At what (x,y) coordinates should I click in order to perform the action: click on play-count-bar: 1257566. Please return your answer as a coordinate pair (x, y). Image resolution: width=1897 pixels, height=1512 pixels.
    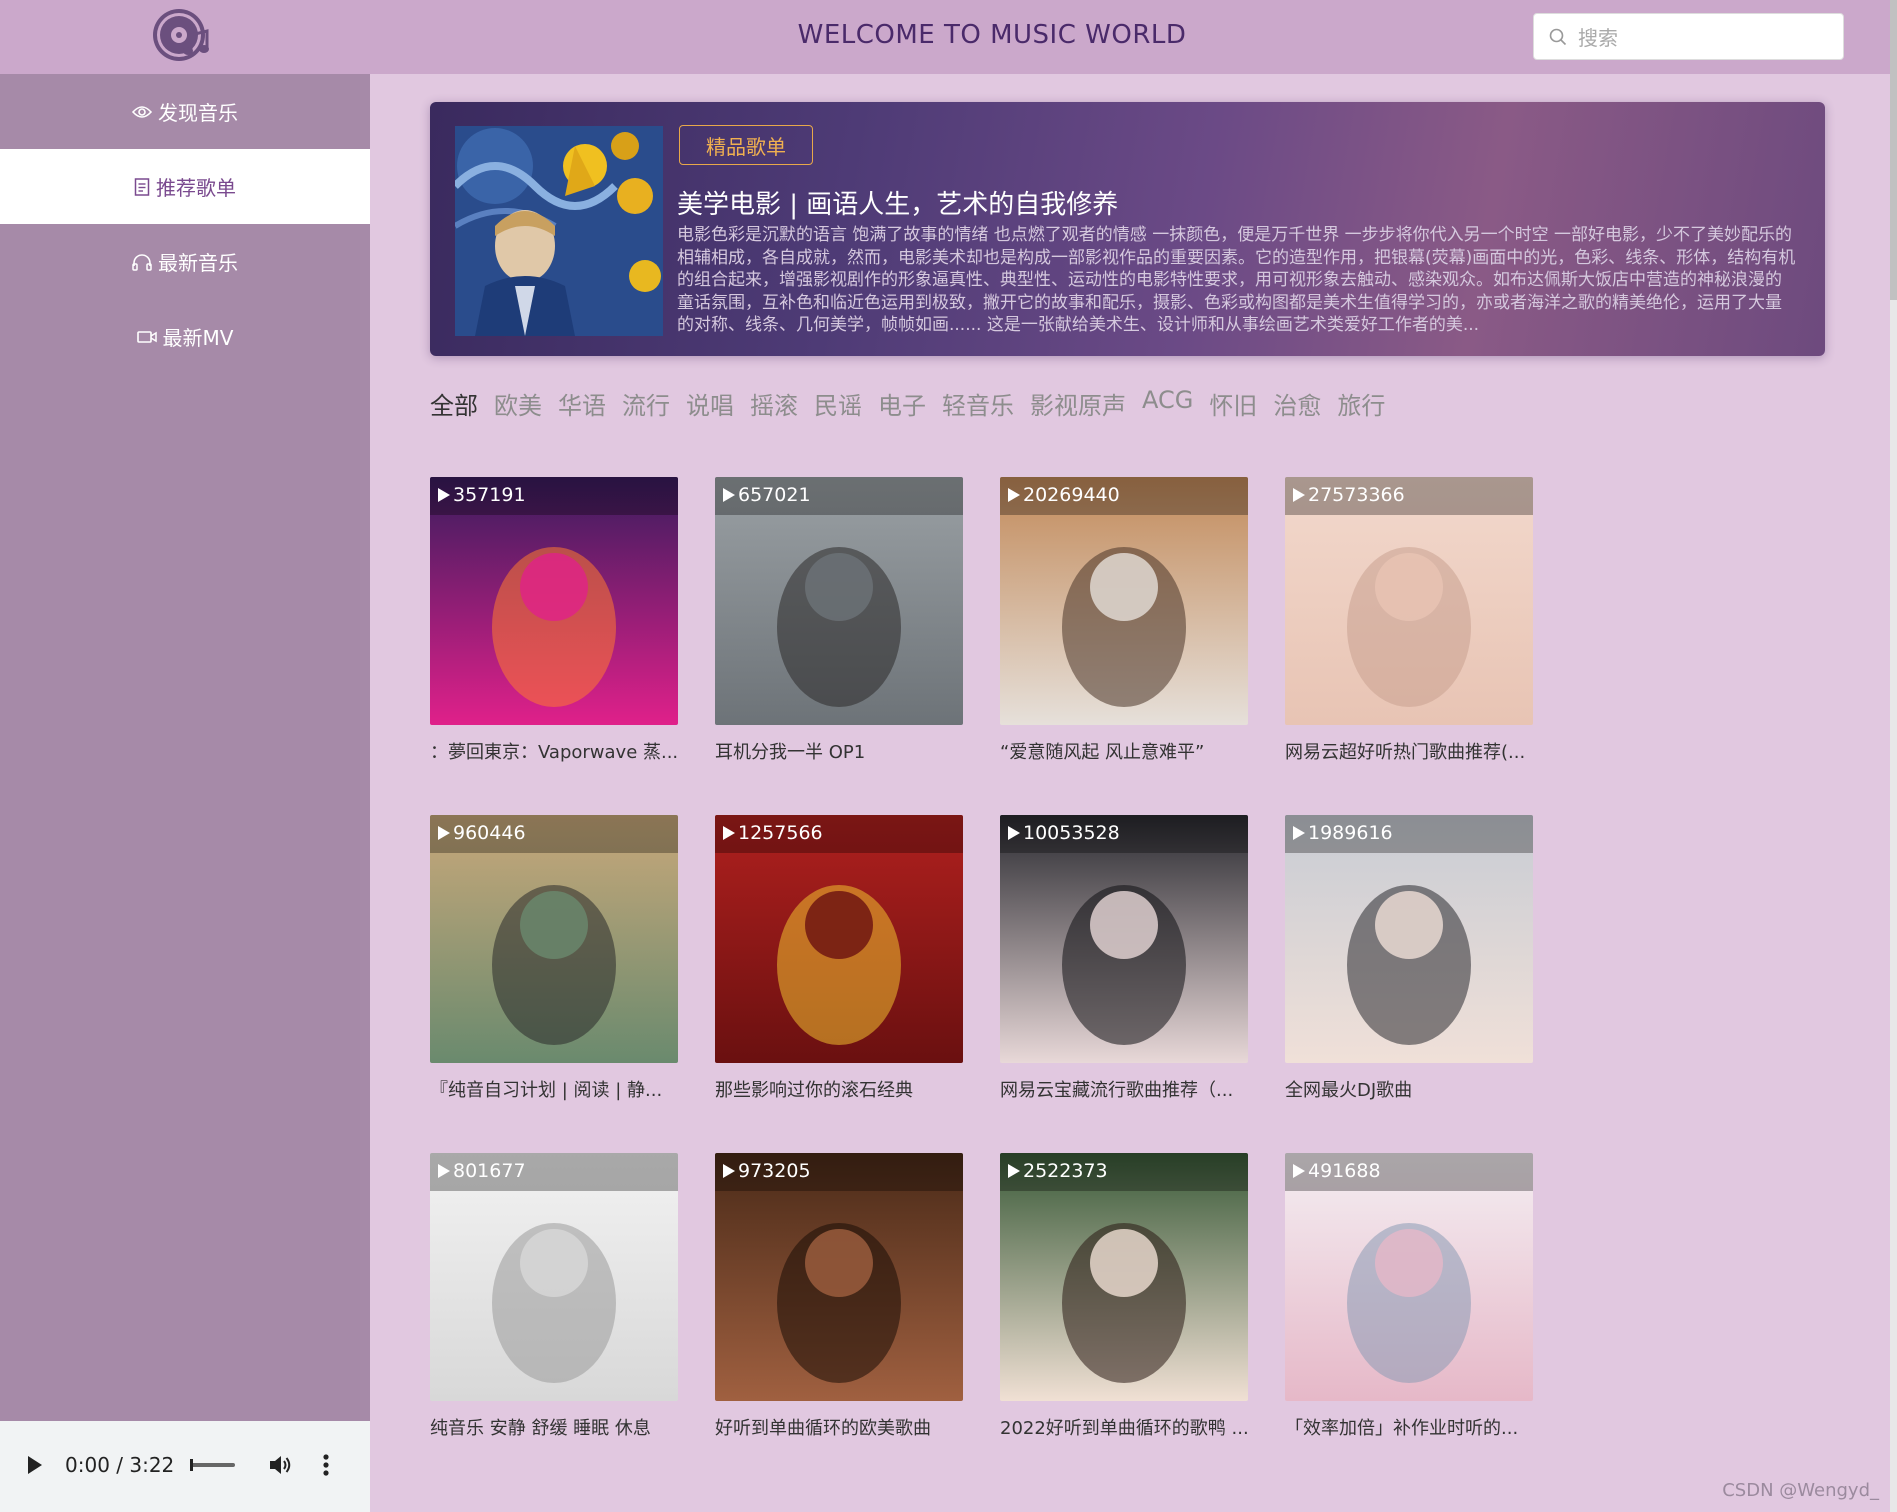
    Looking at the image, I should click on (839, 834).